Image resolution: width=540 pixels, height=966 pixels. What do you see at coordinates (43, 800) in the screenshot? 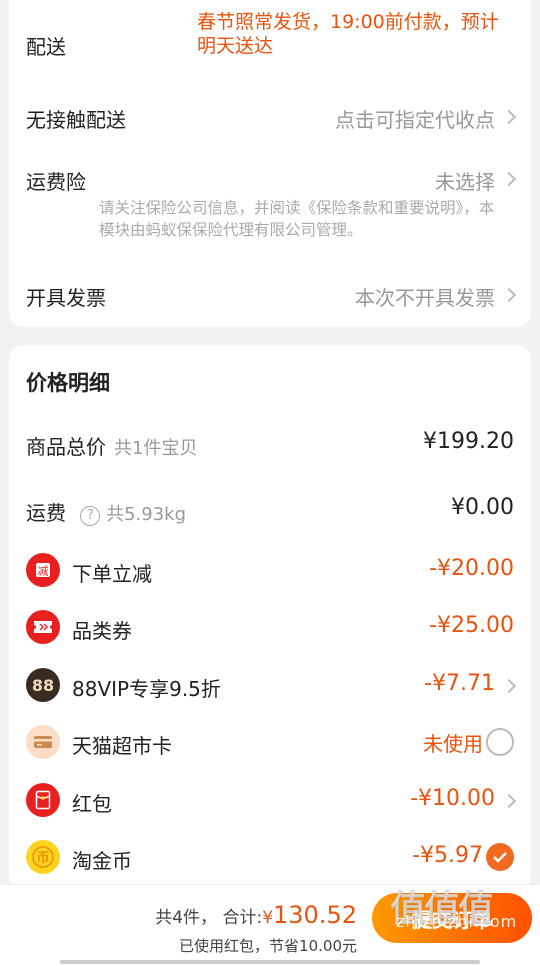
I see `red-packet-icon` at bounding box center [43, 800].